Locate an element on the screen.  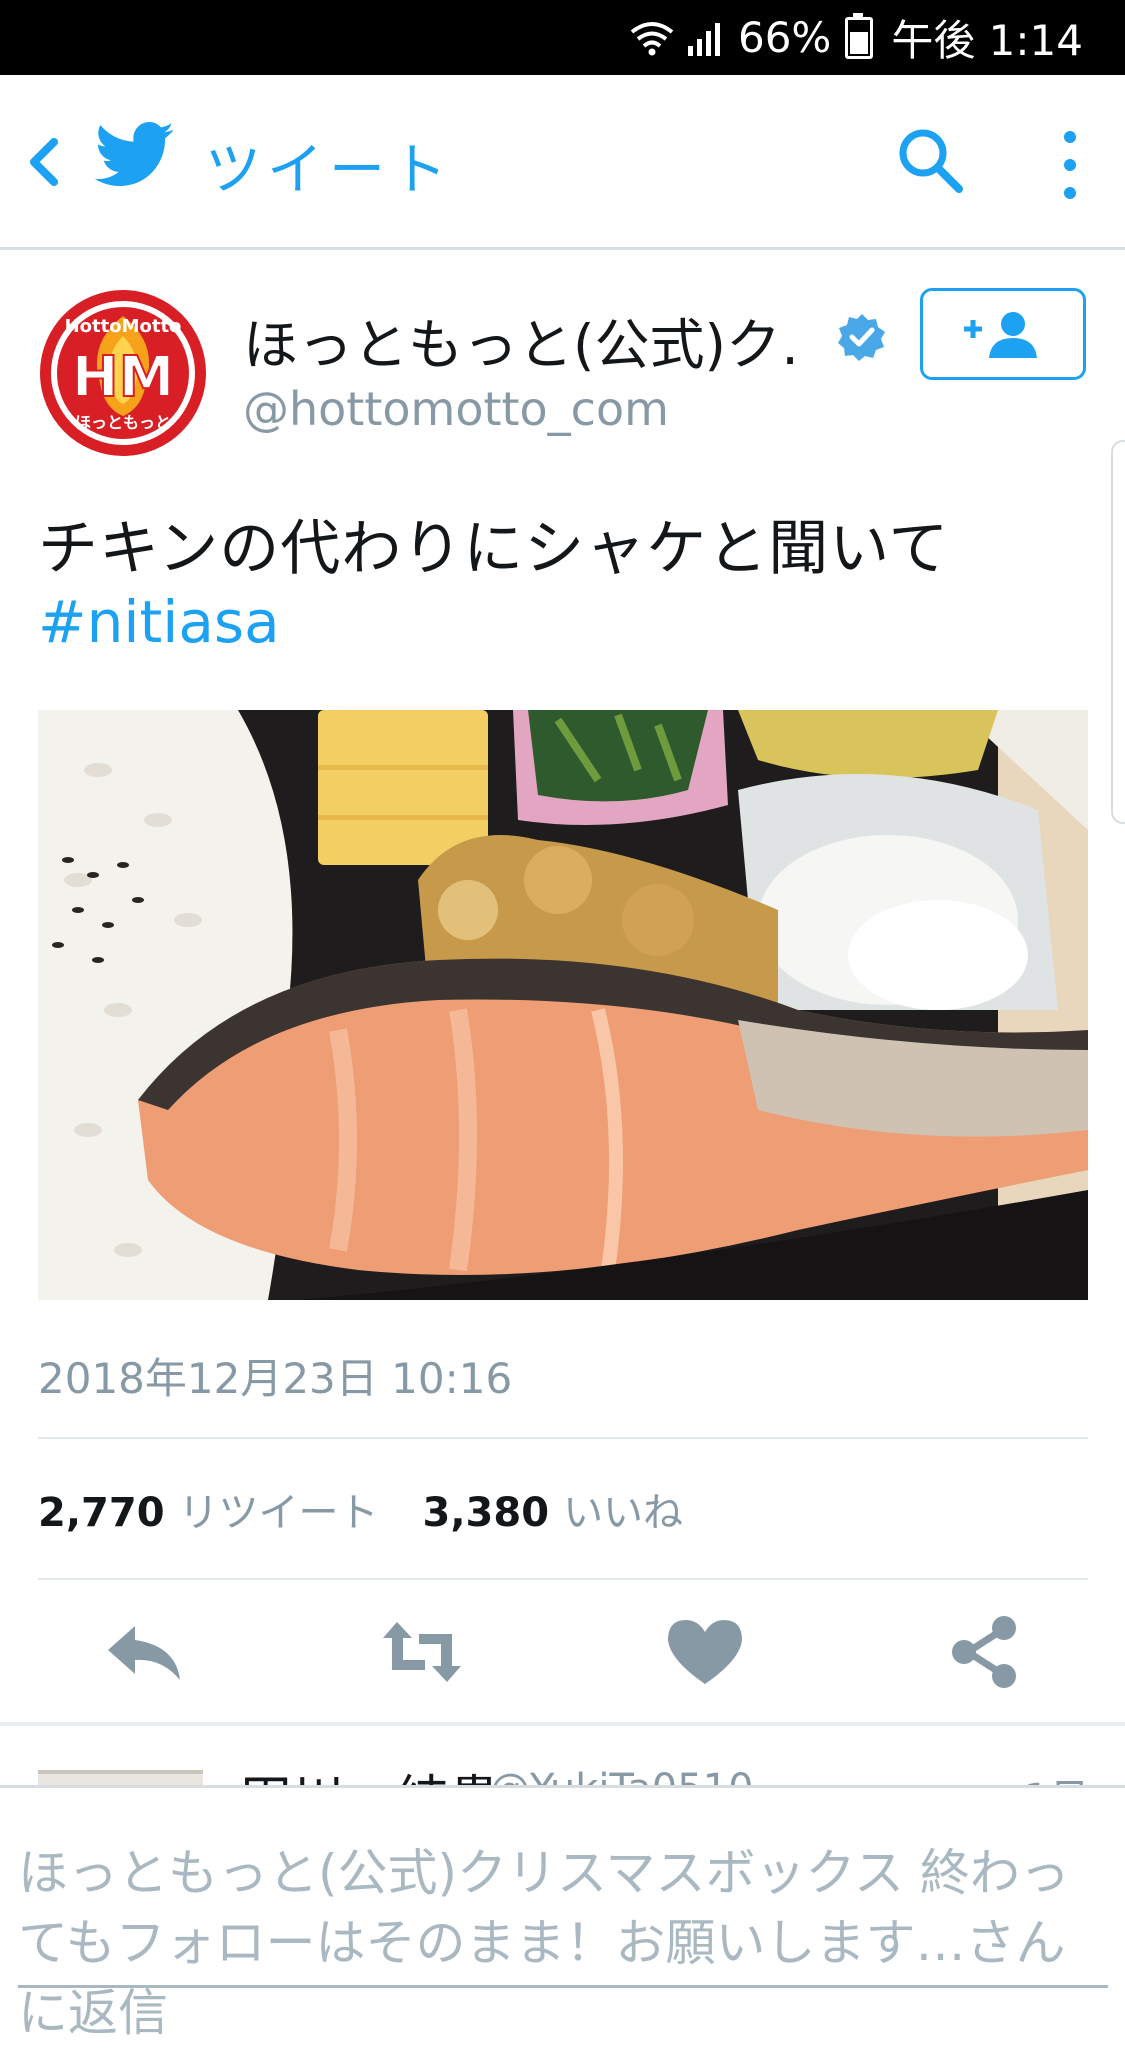
retweet-count: 2,770 is located at coordinates (101, 1513).